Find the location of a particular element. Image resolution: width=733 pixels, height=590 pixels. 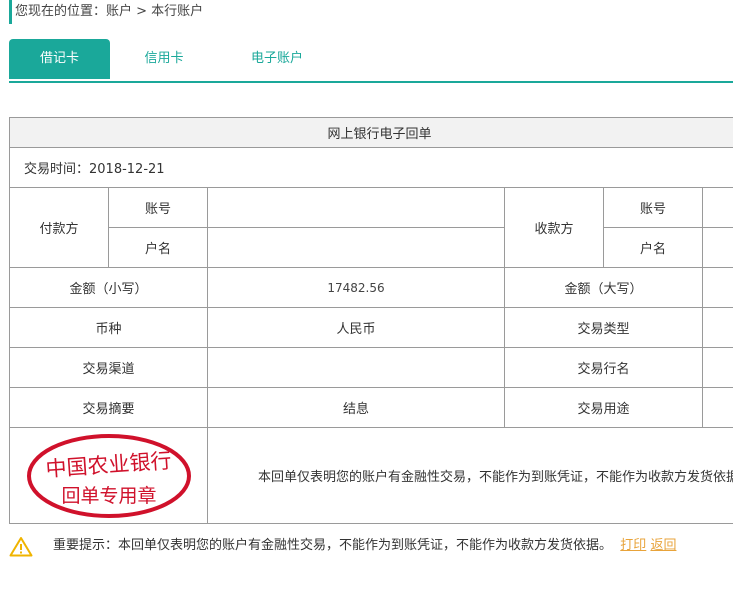

payer-account-name-label: 户名 is located at coordinates (158, 247).